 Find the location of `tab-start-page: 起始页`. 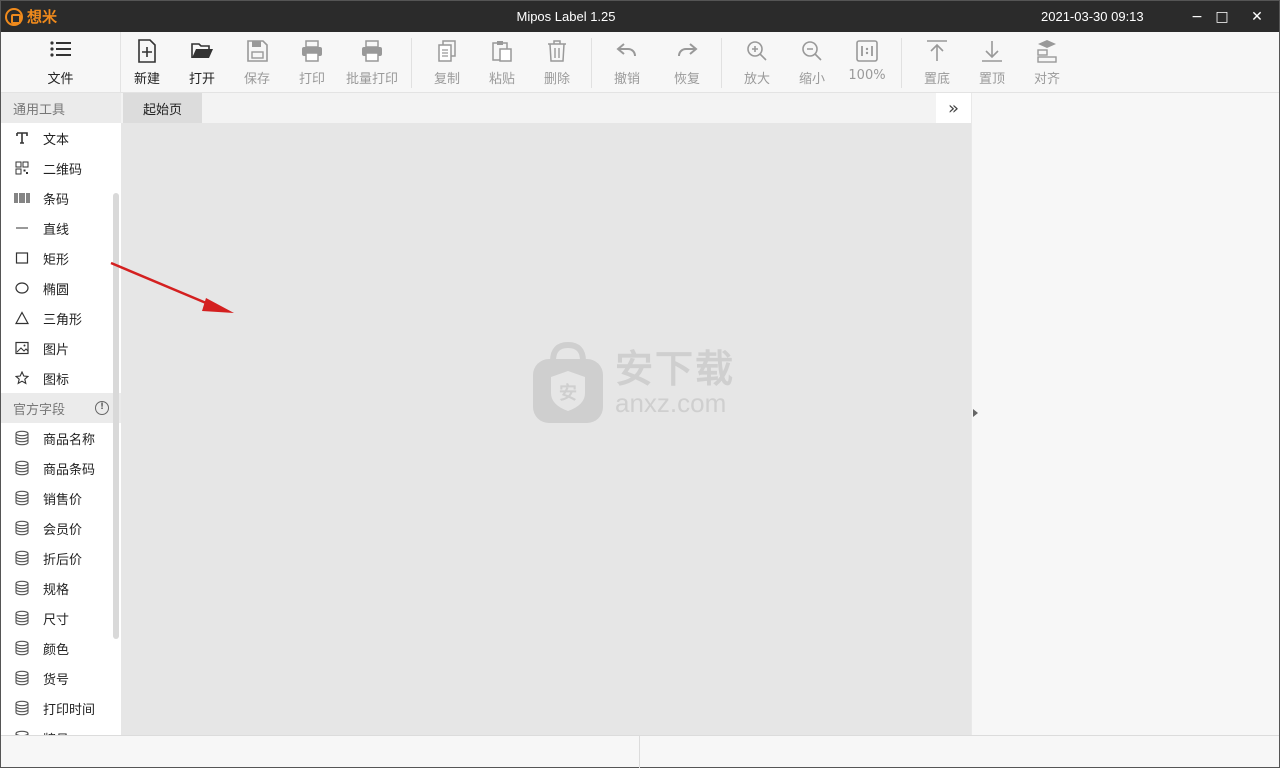

tab-start-page: 起始页 is located at coordinates (162, 108).